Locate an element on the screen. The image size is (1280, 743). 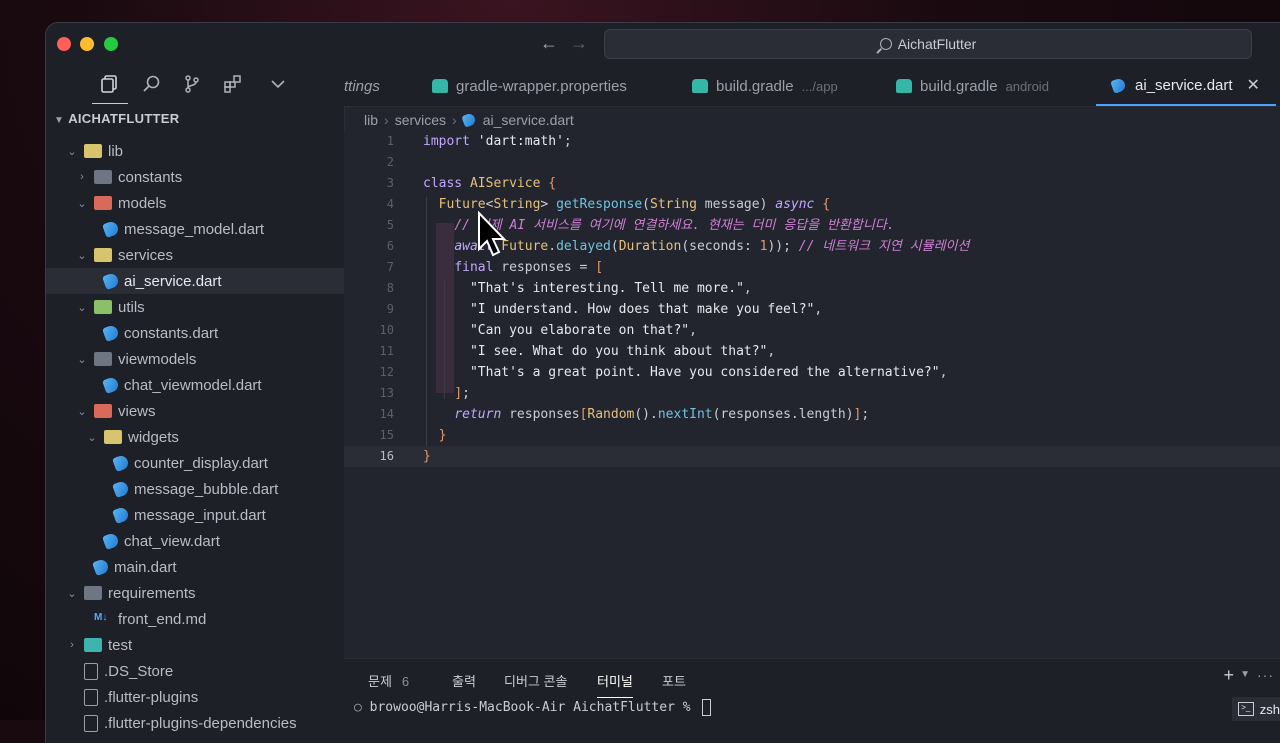
extensions-icon is located at coordinates (233, 84).